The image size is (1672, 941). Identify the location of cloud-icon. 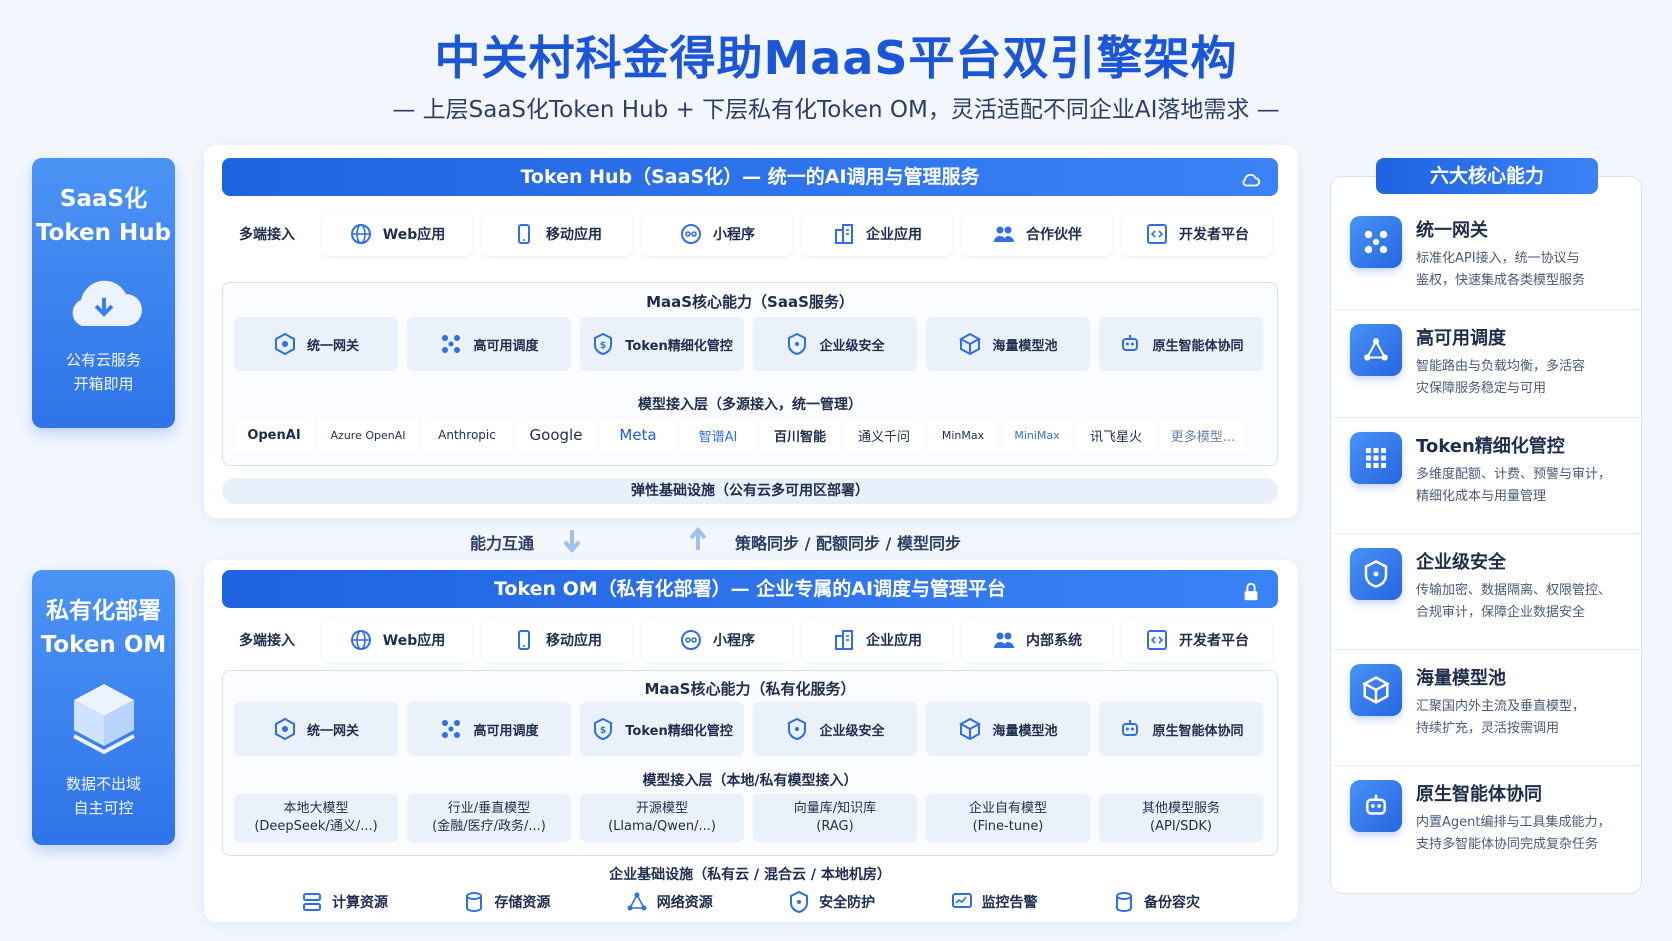
(104, 301).